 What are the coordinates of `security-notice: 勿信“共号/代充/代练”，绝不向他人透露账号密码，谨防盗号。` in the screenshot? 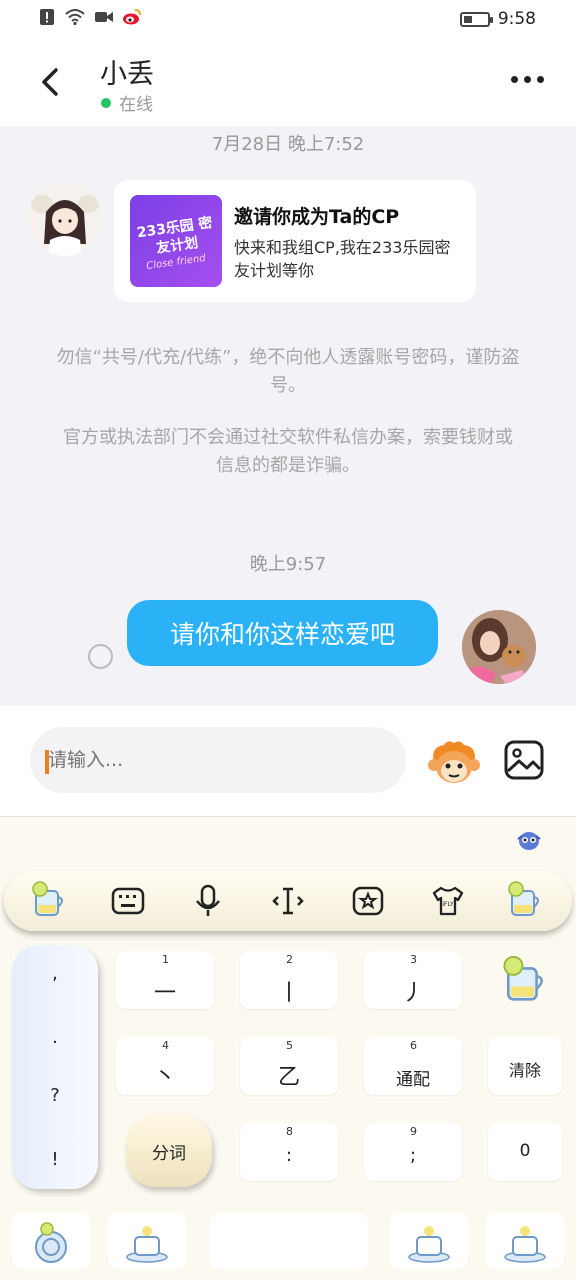 It's located at (288, 371).